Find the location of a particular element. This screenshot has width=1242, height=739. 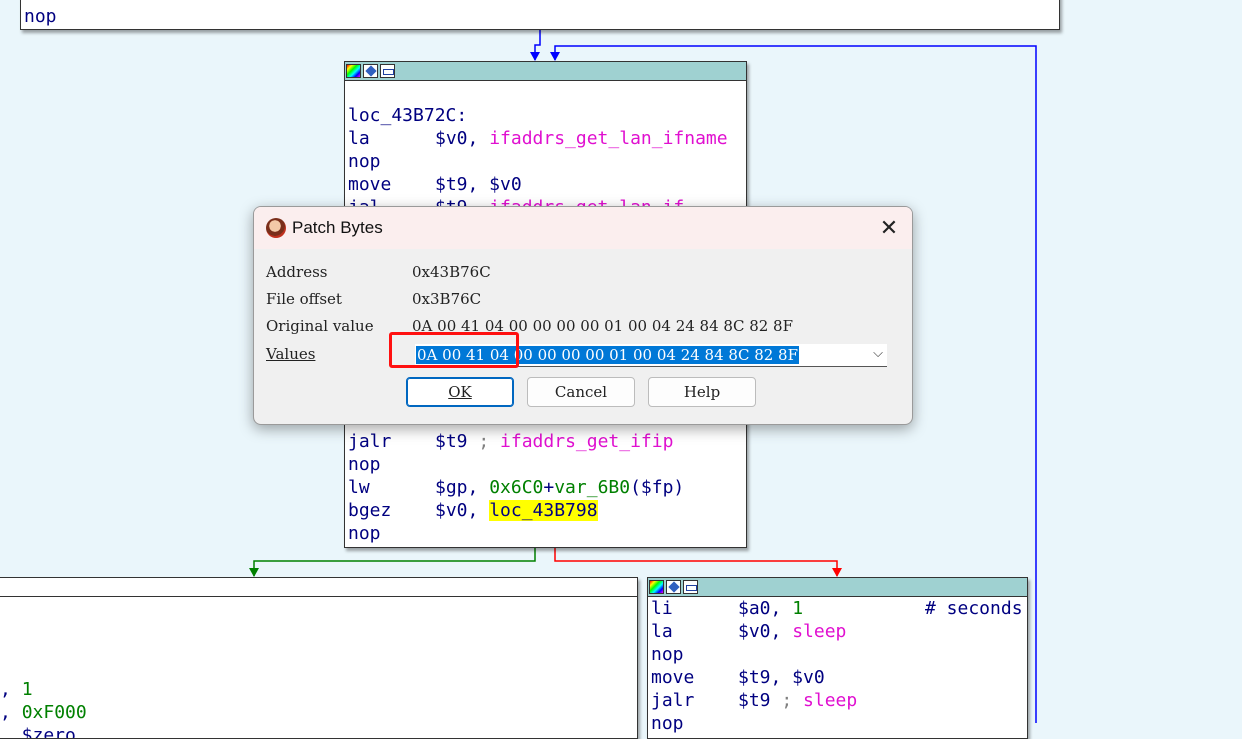

values-label: Values is located at coordinates (291, 354).